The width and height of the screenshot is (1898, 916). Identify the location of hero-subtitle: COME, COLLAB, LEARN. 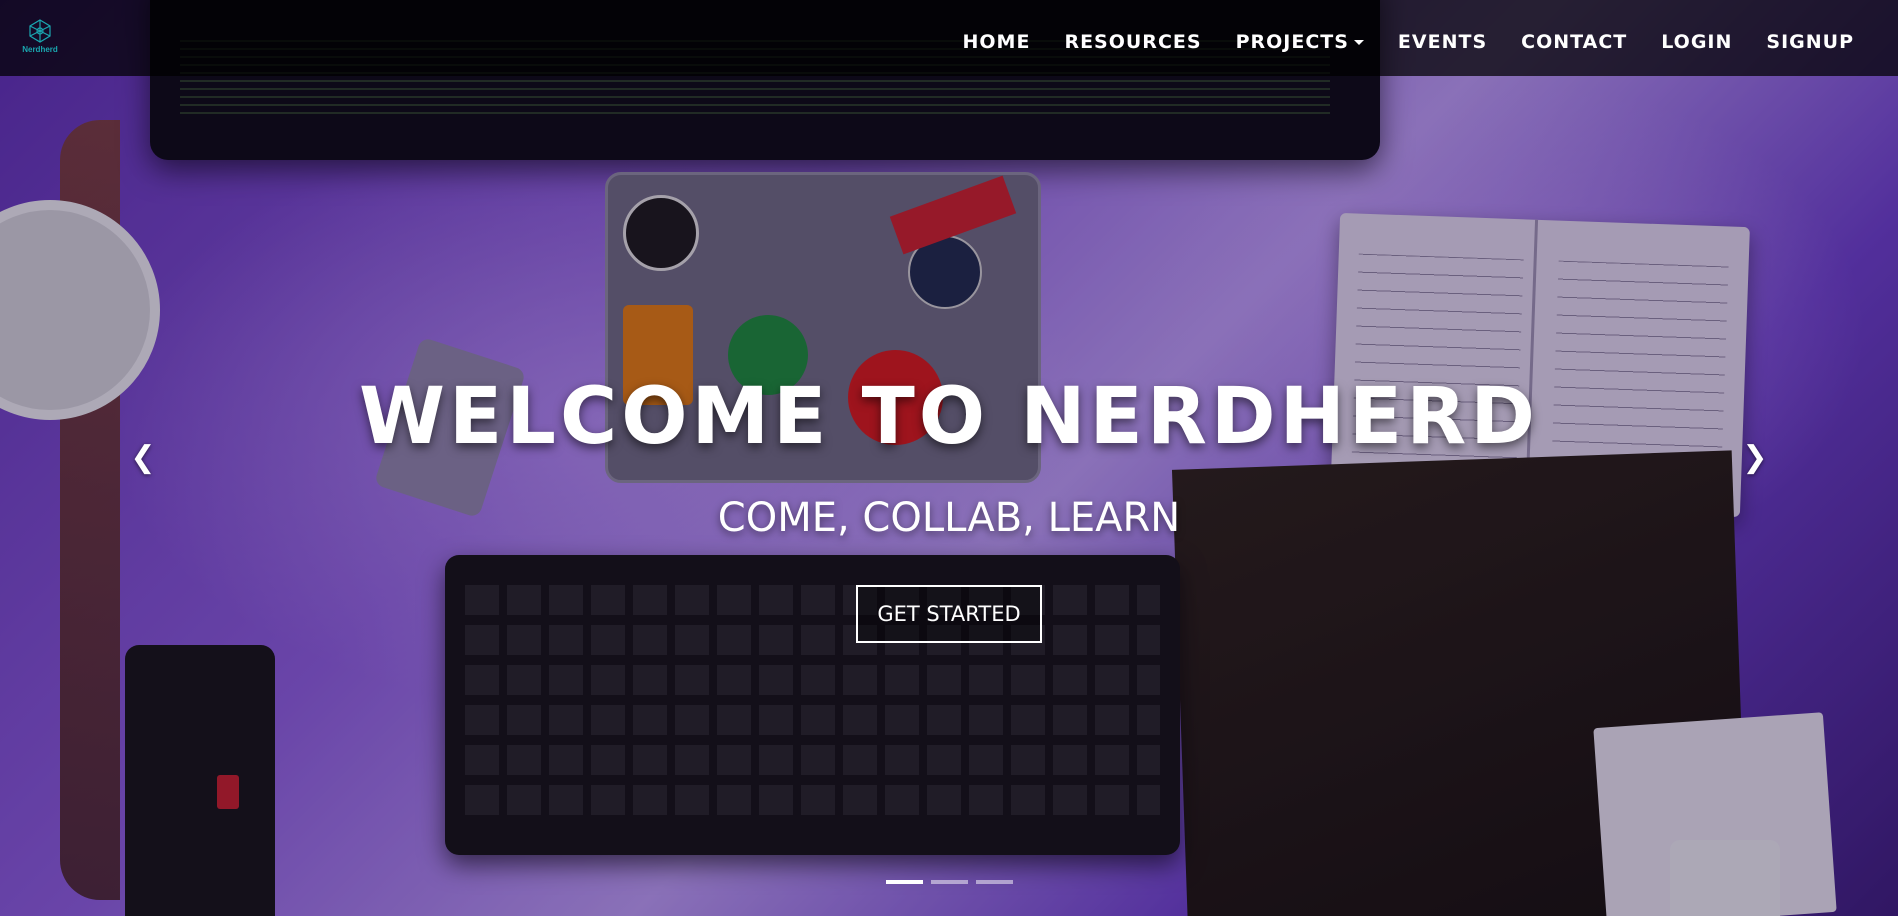
(949, 518).